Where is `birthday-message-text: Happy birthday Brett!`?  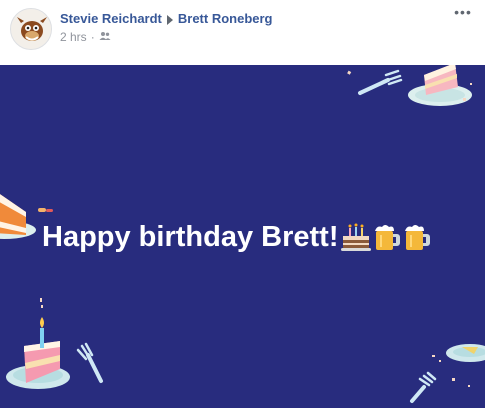
birthday-message-text: Happy birthday Brett! is located at coordinates (190, 236).